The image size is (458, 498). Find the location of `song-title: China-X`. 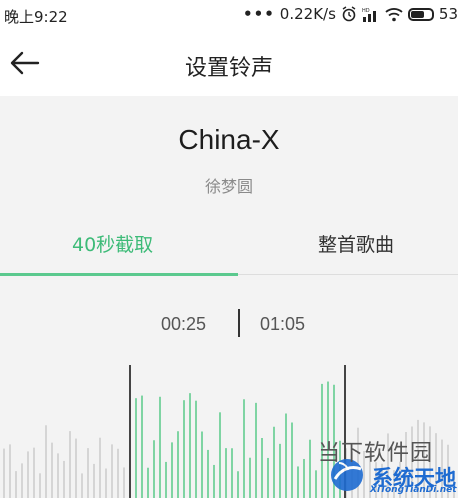

song-title: China-X is located at coordinates (229, 139).